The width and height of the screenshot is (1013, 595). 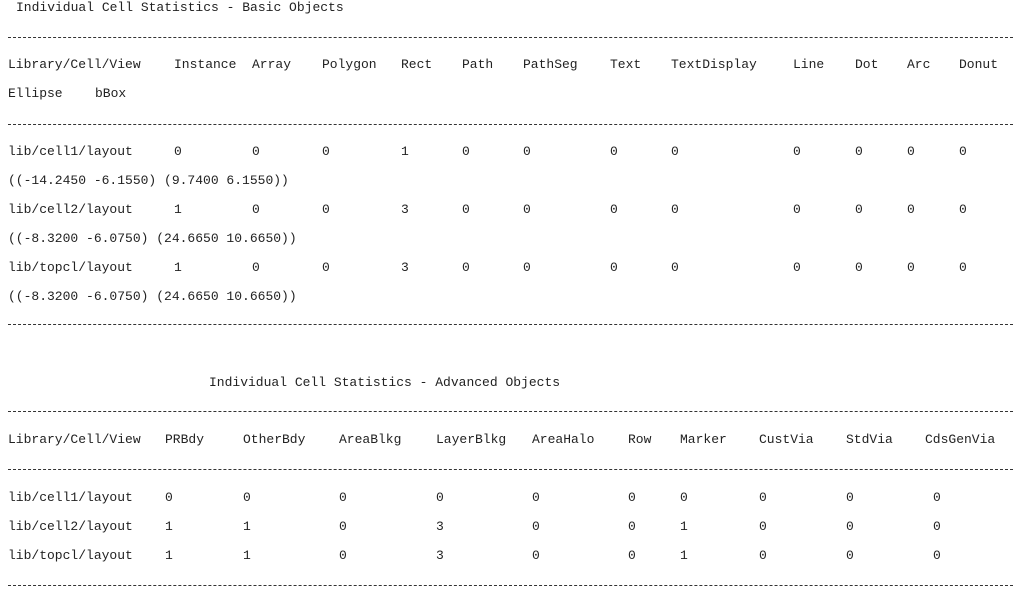 I want to click on advanced-header-row: Row, so click(x=640, y=439).